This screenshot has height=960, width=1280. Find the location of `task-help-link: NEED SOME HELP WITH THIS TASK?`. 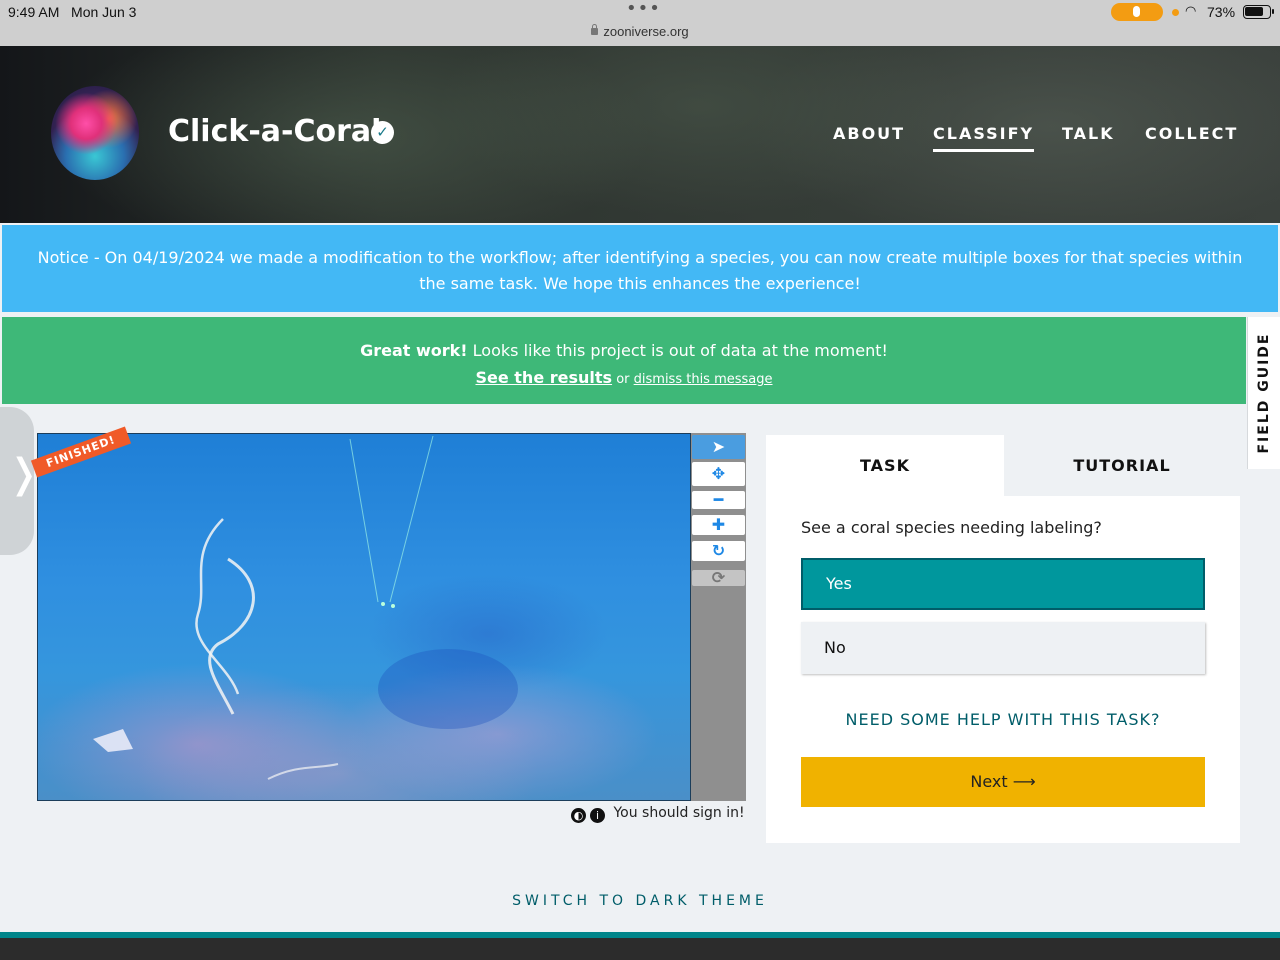

task-help-link: NEED SOME HELP WITH THIS TASK? is located at coordinates (1003, 719).